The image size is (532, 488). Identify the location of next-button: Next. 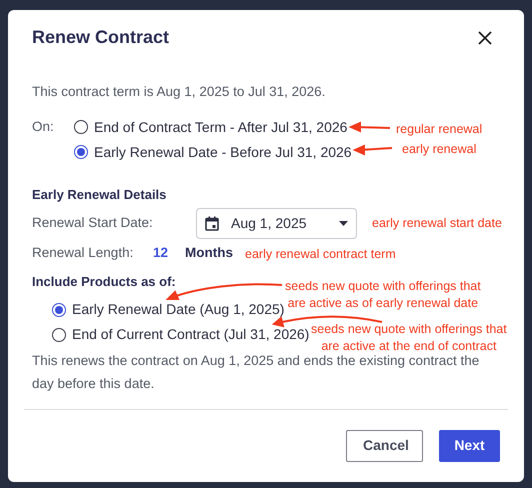
(469, 446).